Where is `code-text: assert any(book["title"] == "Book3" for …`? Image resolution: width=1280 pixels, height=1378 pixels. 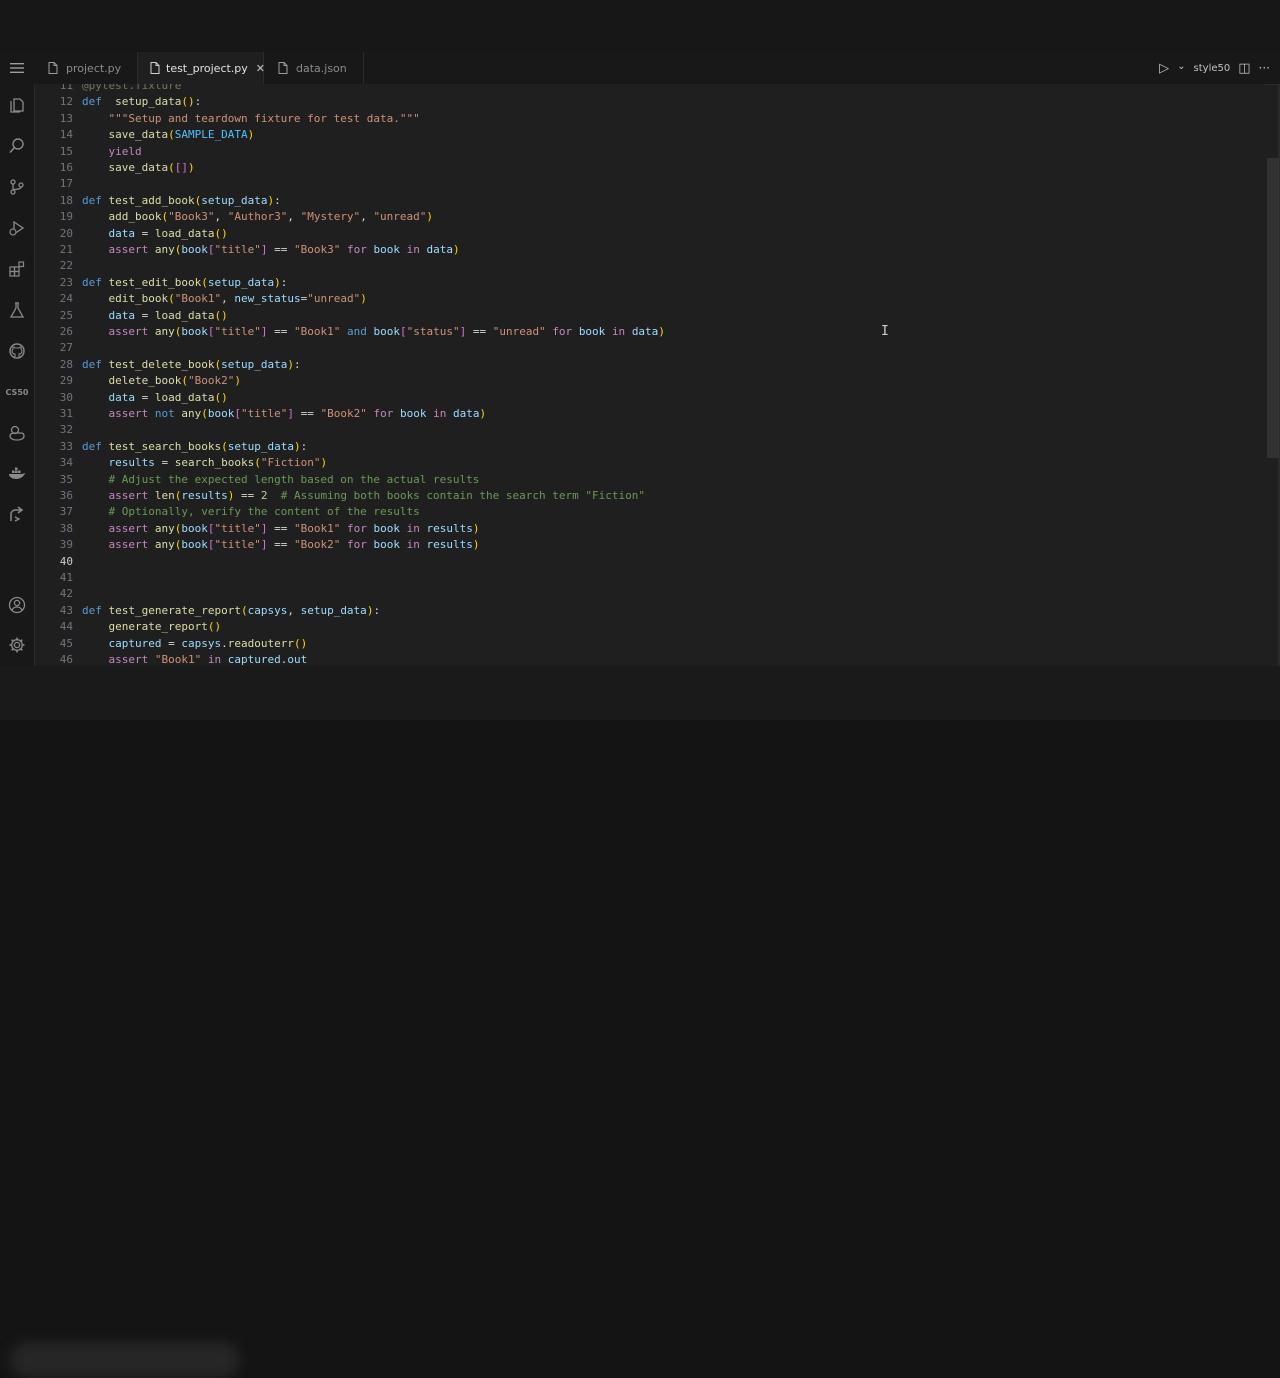
code-text: assert any(book["title"] == "Book3" for … is located at coordinates (271, 250).